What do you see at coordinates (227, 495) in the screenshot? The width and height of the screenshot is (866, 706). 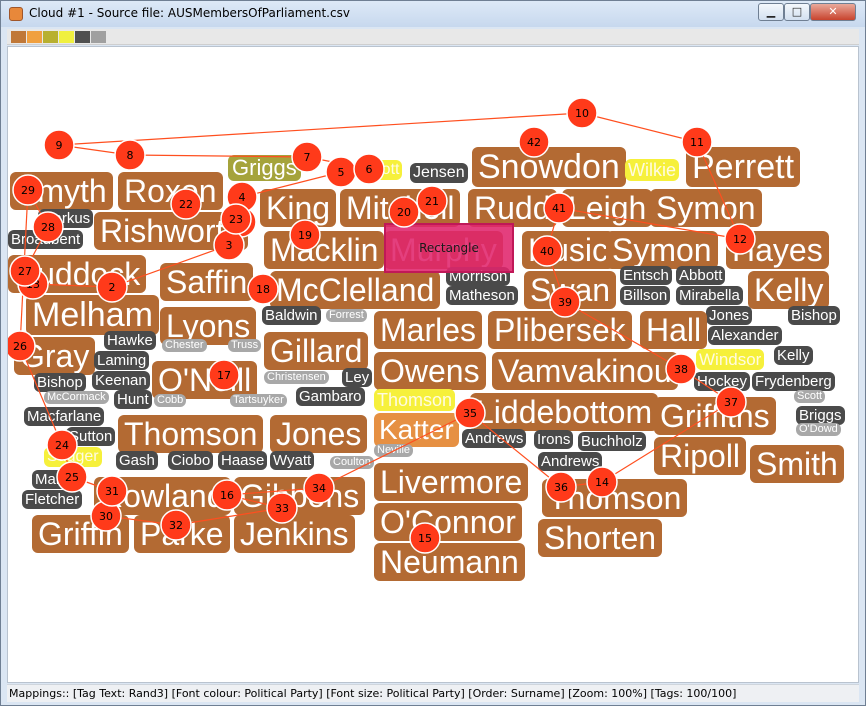 I see `marker-16: 16` at bounding box center [227, 495].